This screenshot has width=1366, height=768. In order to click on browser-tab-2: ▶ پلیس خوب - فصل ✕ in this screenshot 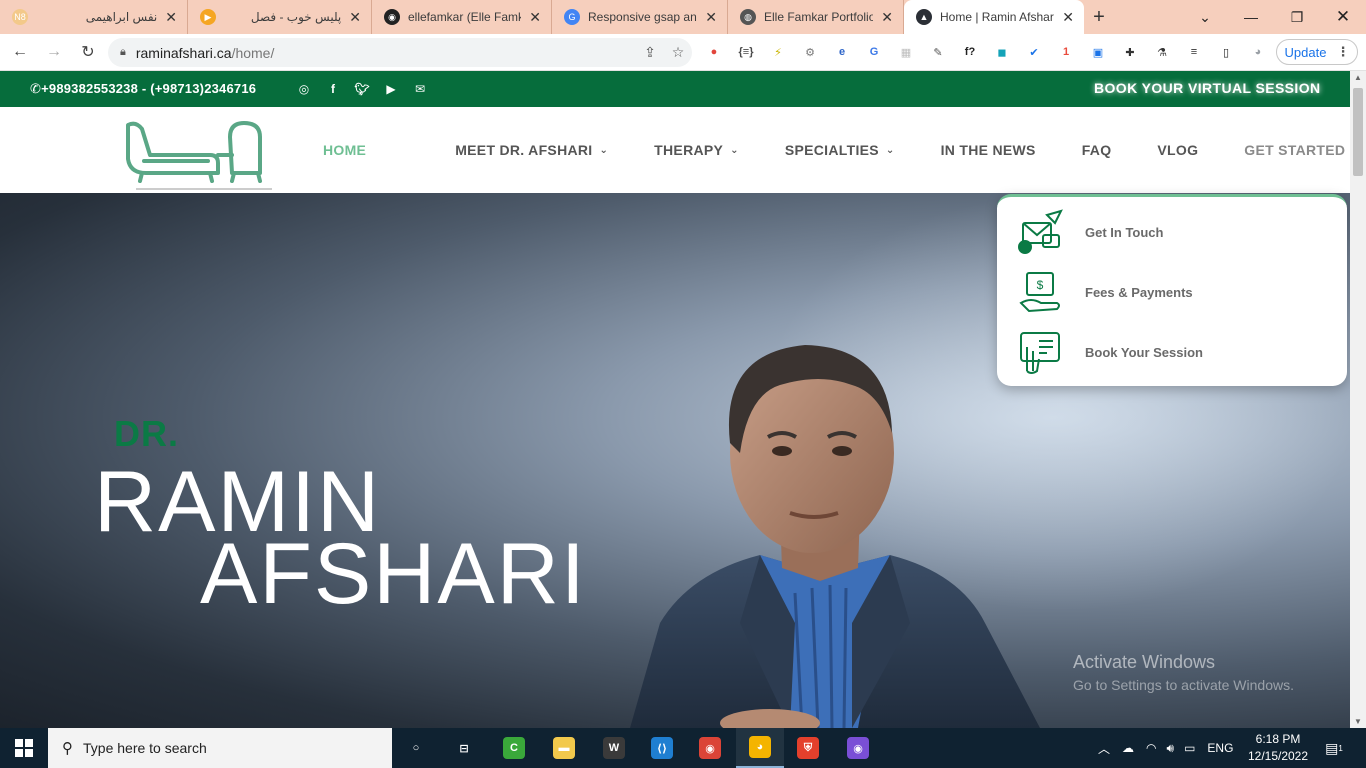, I will do `click(280, 17)`.